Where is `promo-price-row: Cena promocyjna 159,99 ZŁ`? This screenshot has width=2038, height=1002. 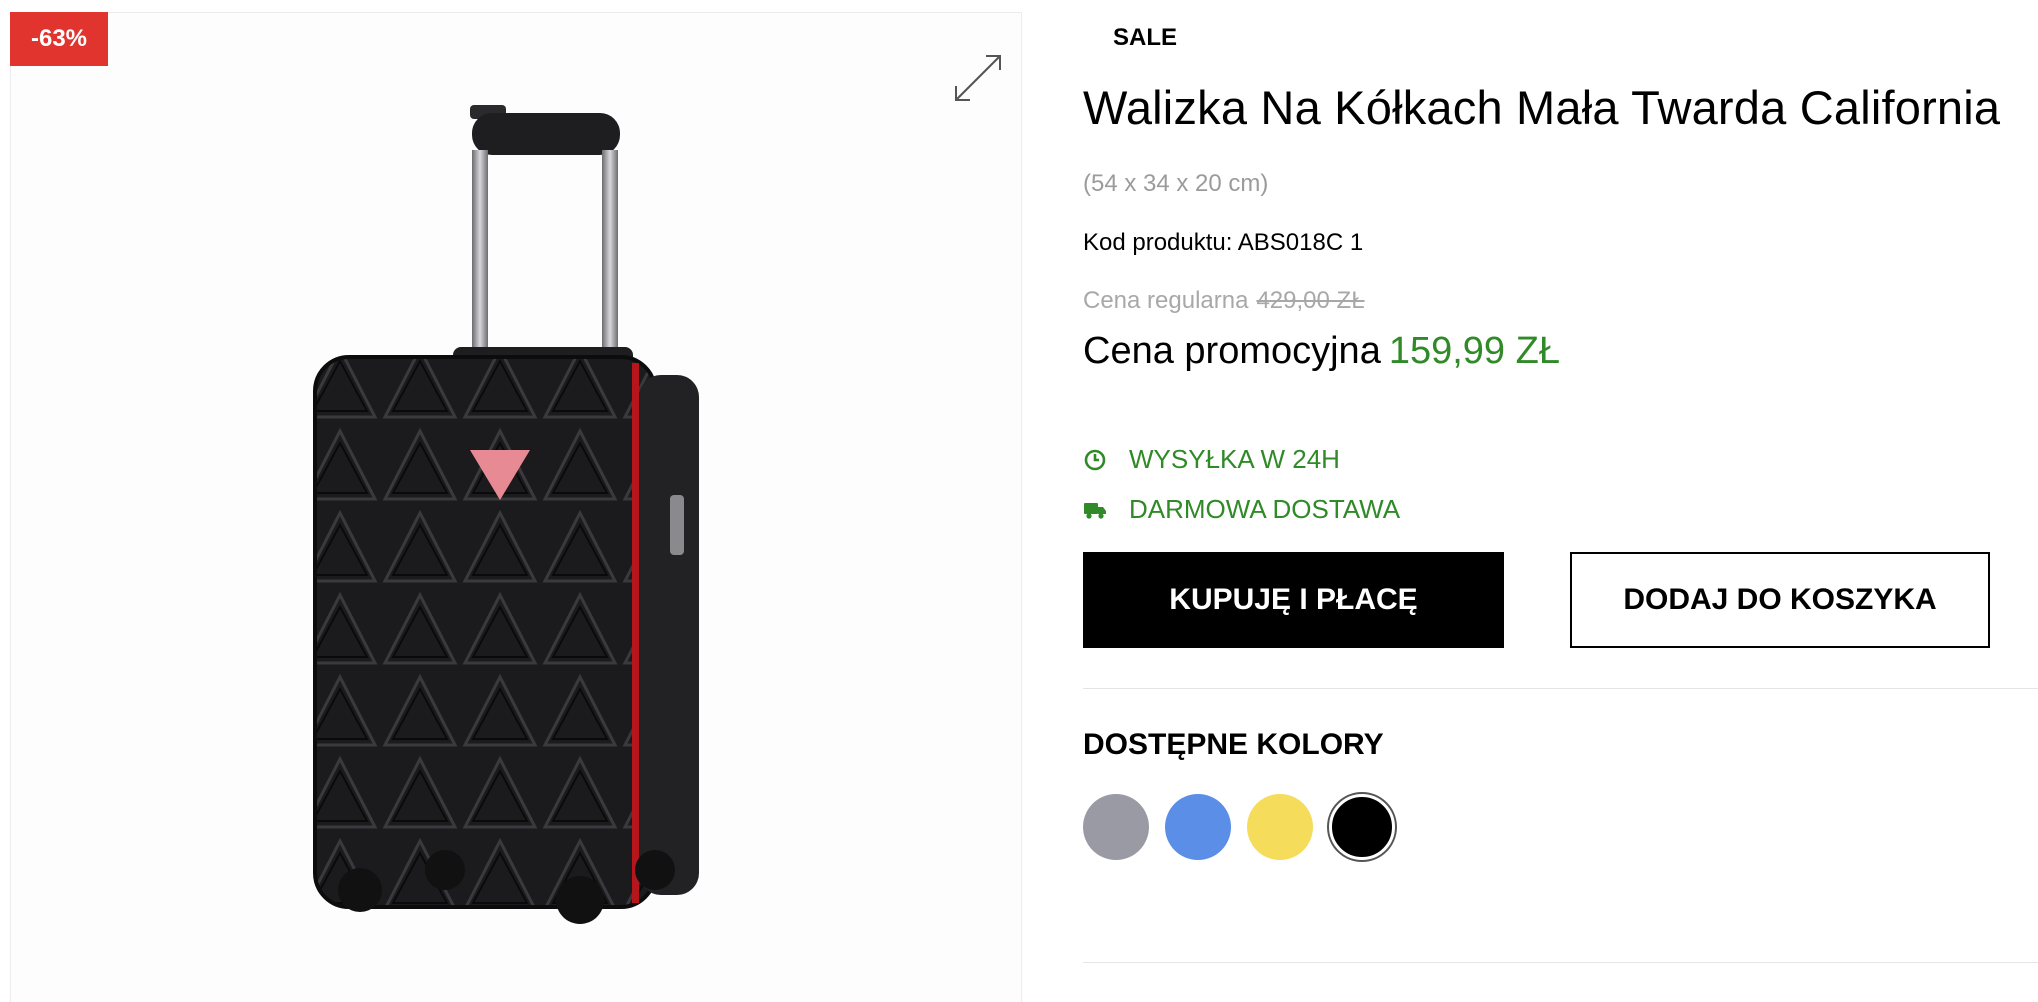 promo-price-row: Cena promocyjna 159,99 ZŁ is located at coordinates (1321, 351).